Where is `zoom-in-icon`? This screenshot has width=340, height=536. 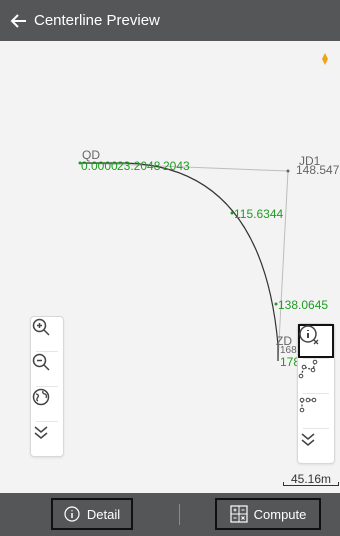
zoom-in-icon is located at coordinates (41, 327).